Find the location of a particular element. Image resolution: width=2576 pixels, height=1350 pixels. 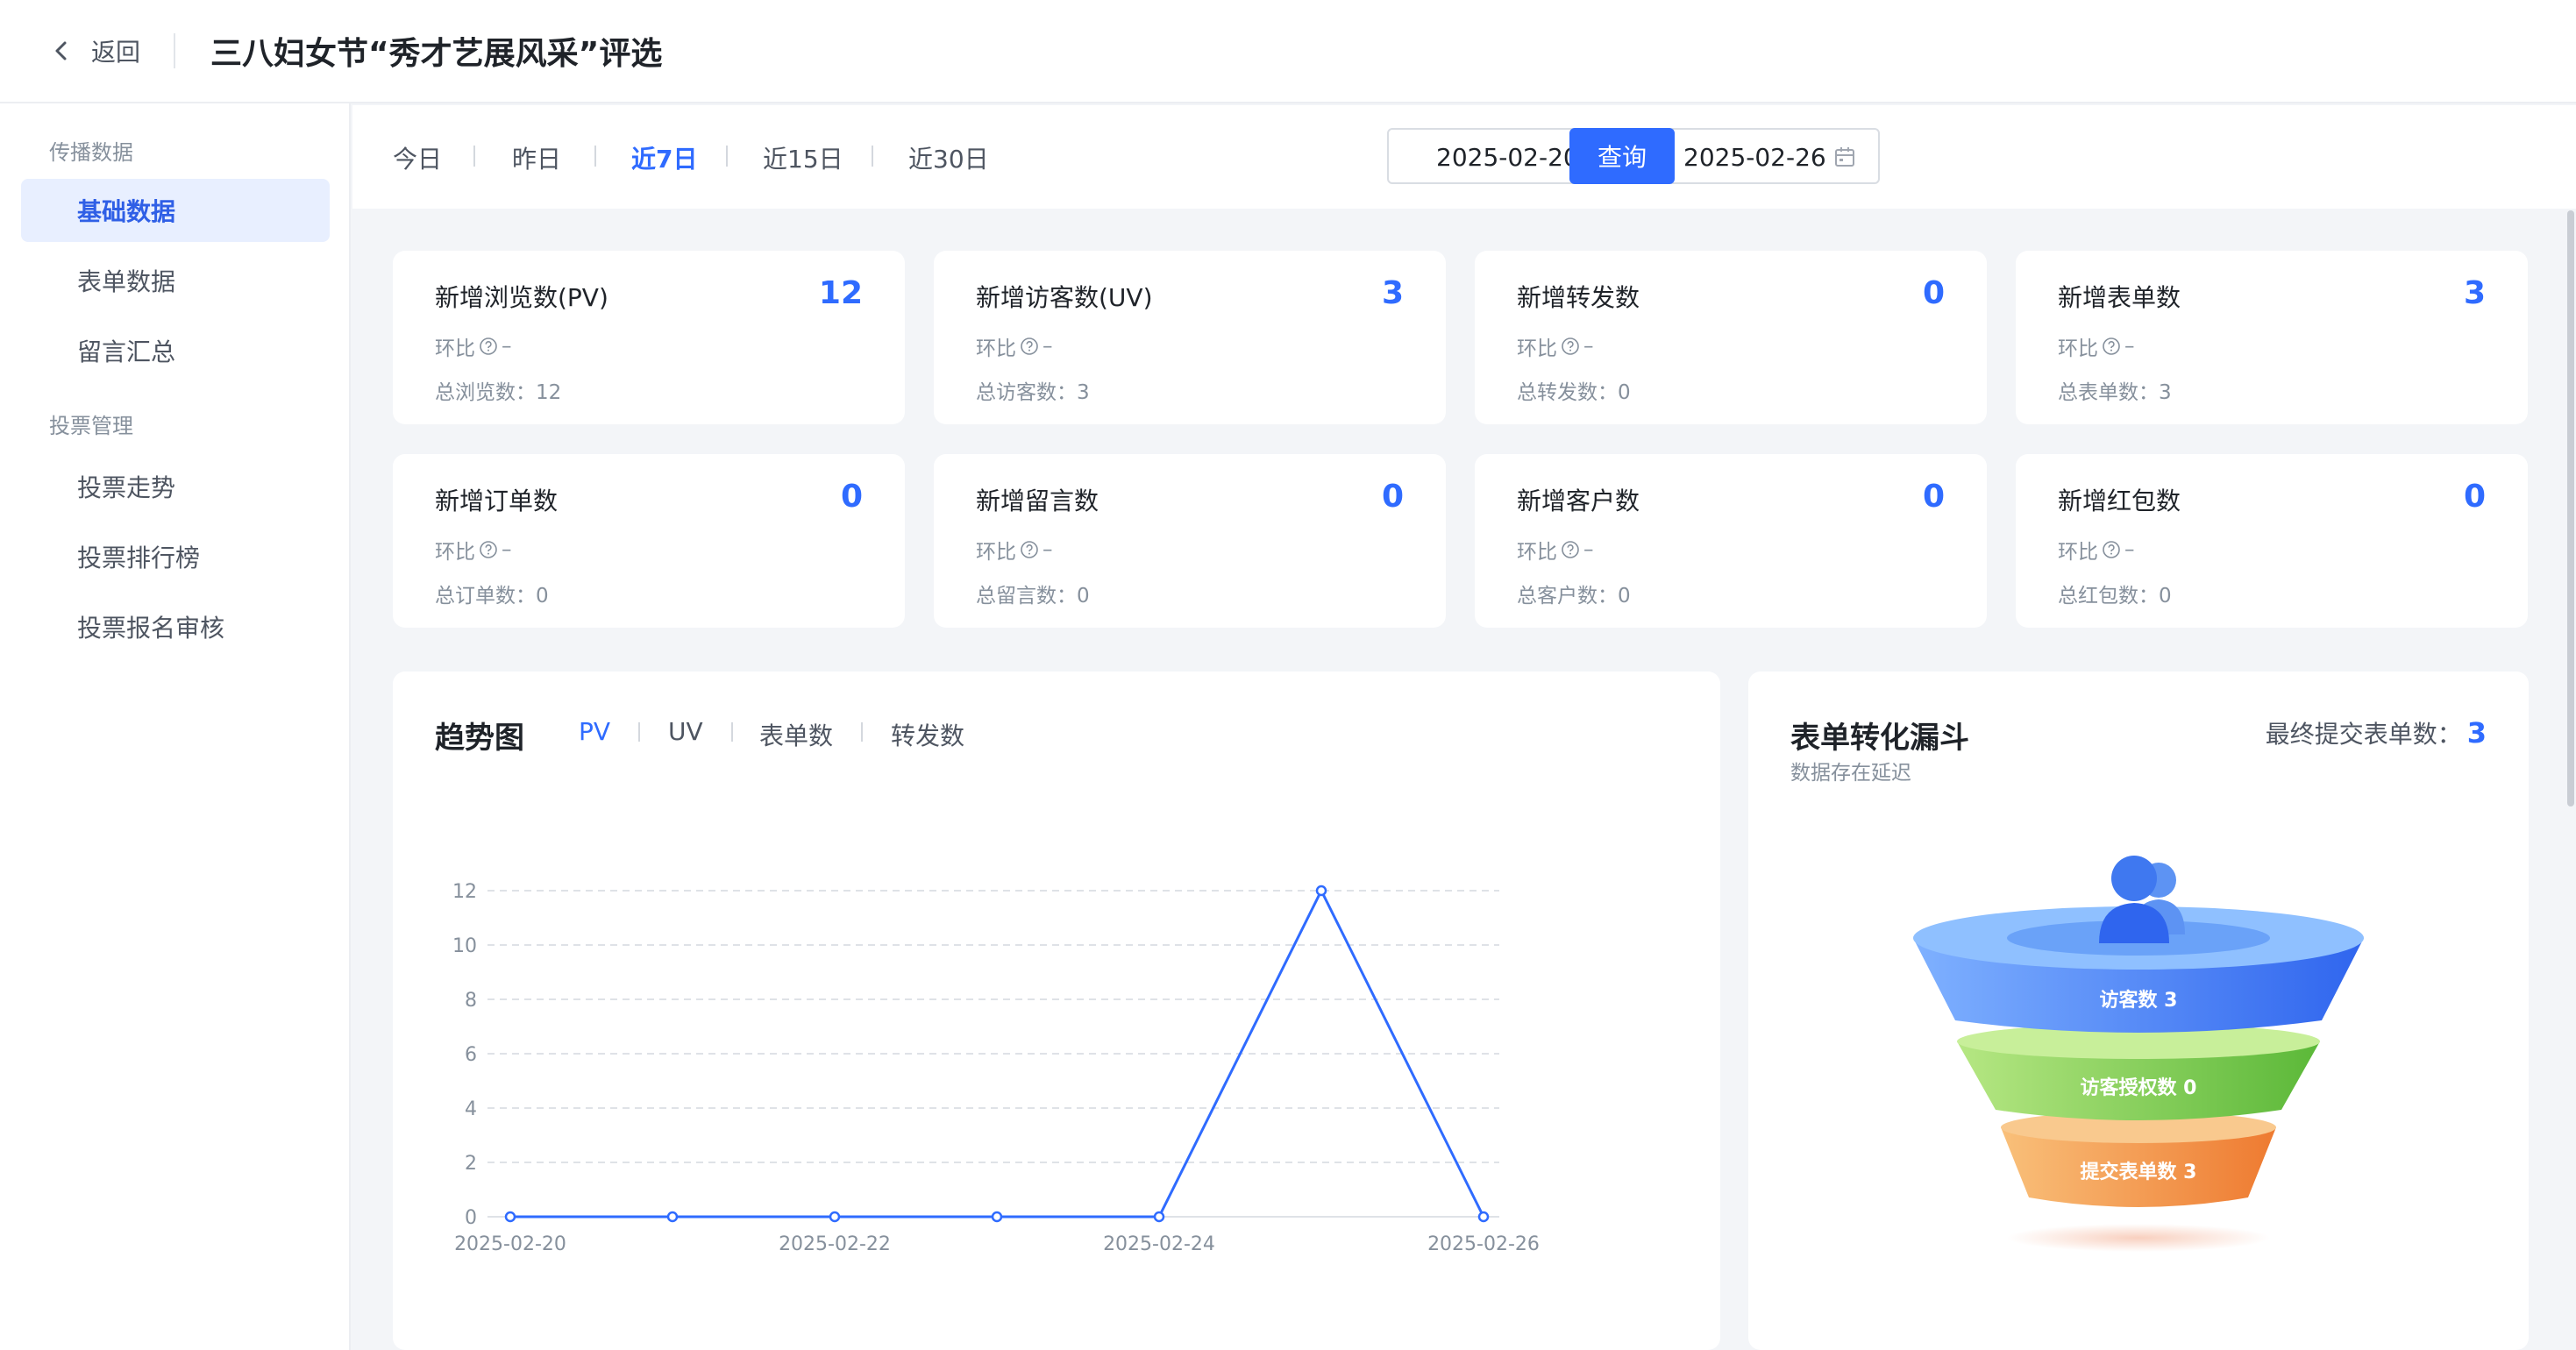

funnel-stage-visitors-label: 访客数 3 is located at coordinates (2139, 1000).